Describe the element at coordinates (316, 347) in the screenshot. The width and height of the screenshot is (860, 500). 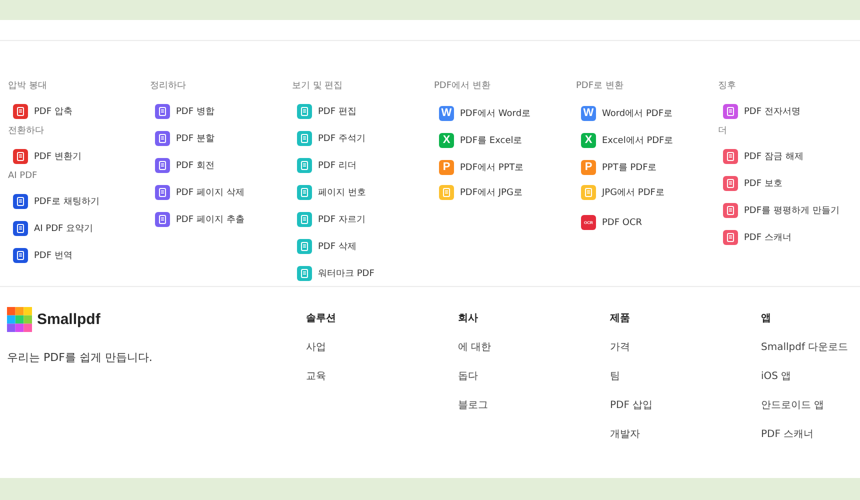
I see `footer-link: 사업` at that location.